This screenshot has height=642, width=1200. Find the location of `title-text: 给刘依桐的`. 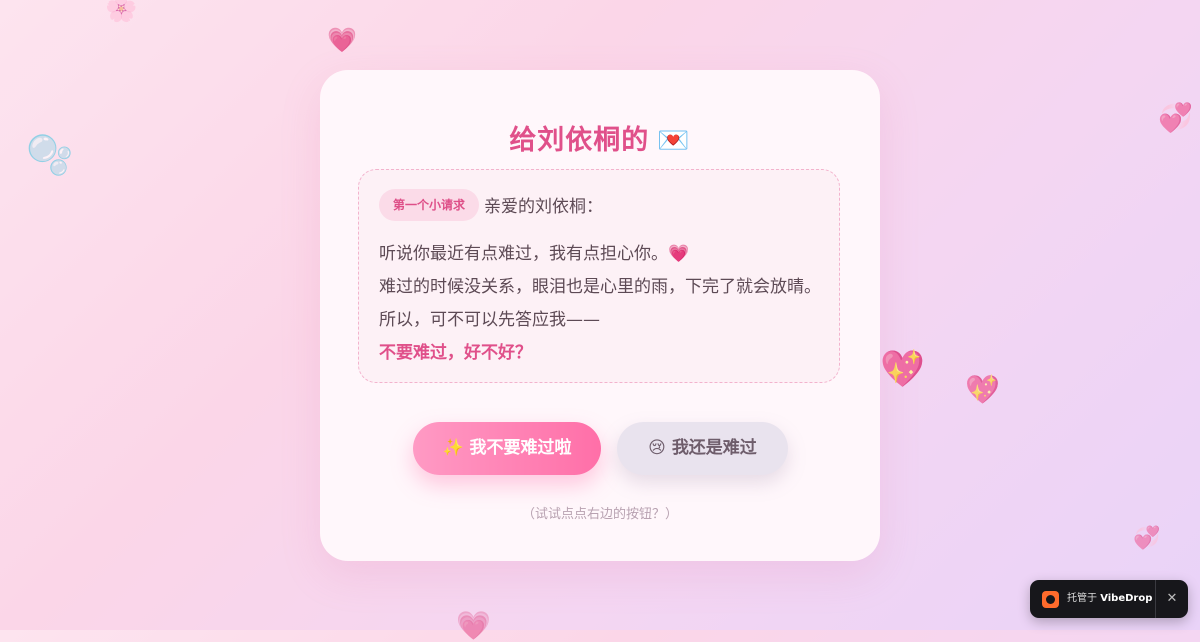

title-text: 给刘依桐的 is located at coordinates (579, 140).